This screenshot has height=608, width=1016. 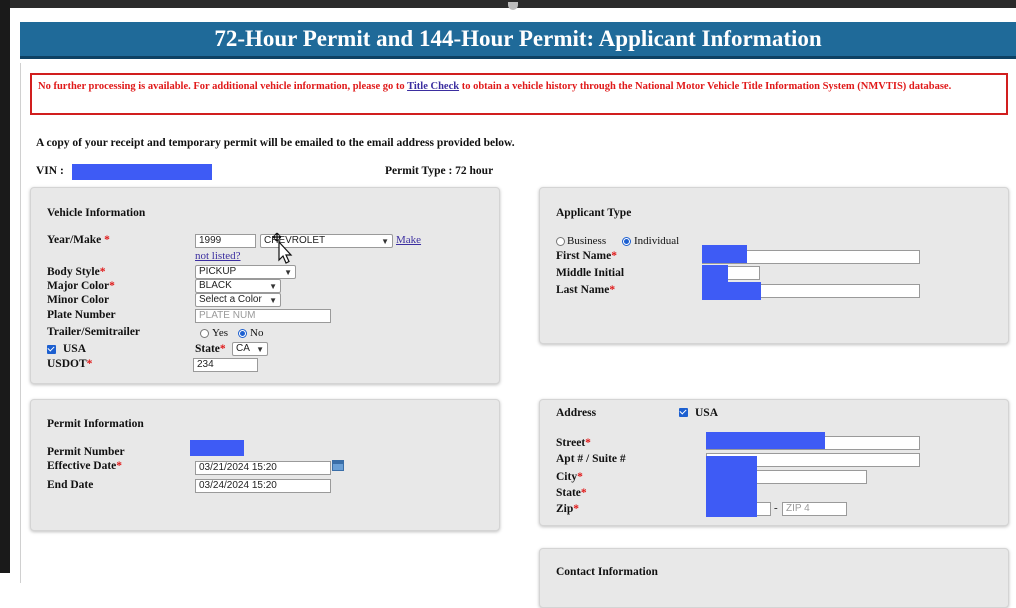 What do you see at coordinates (242, 333) in the screenshot?
I see `trailer-no-radio` at bounding box center [242, 333].